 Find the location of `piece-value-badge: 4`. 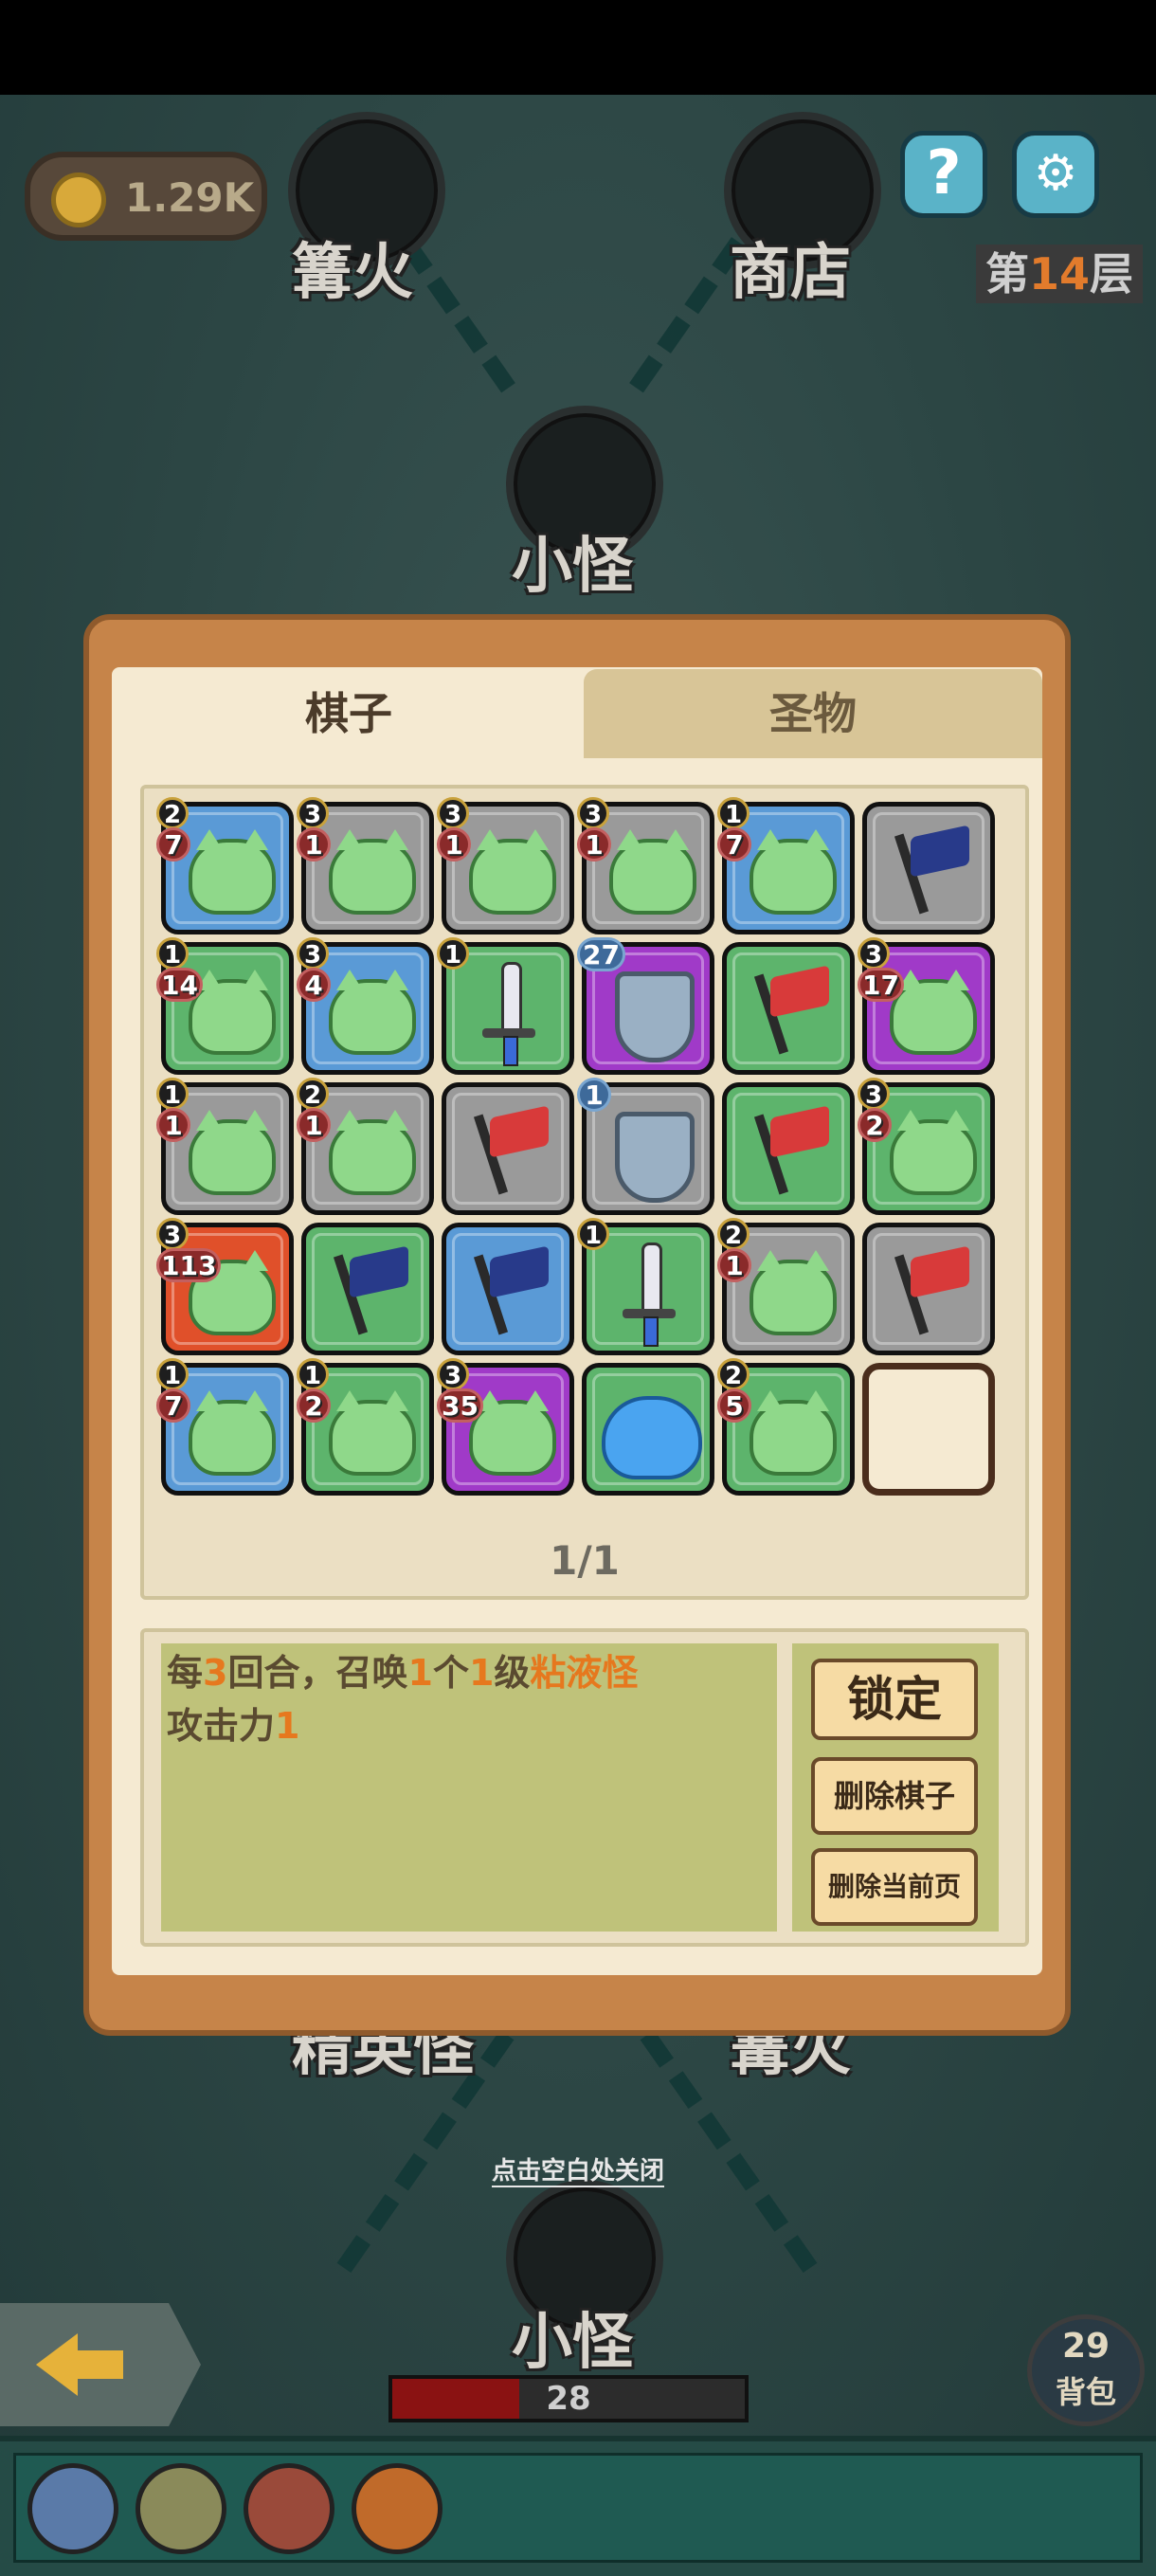

piece-value-badge: 4 is located at coordinates (314, 985).